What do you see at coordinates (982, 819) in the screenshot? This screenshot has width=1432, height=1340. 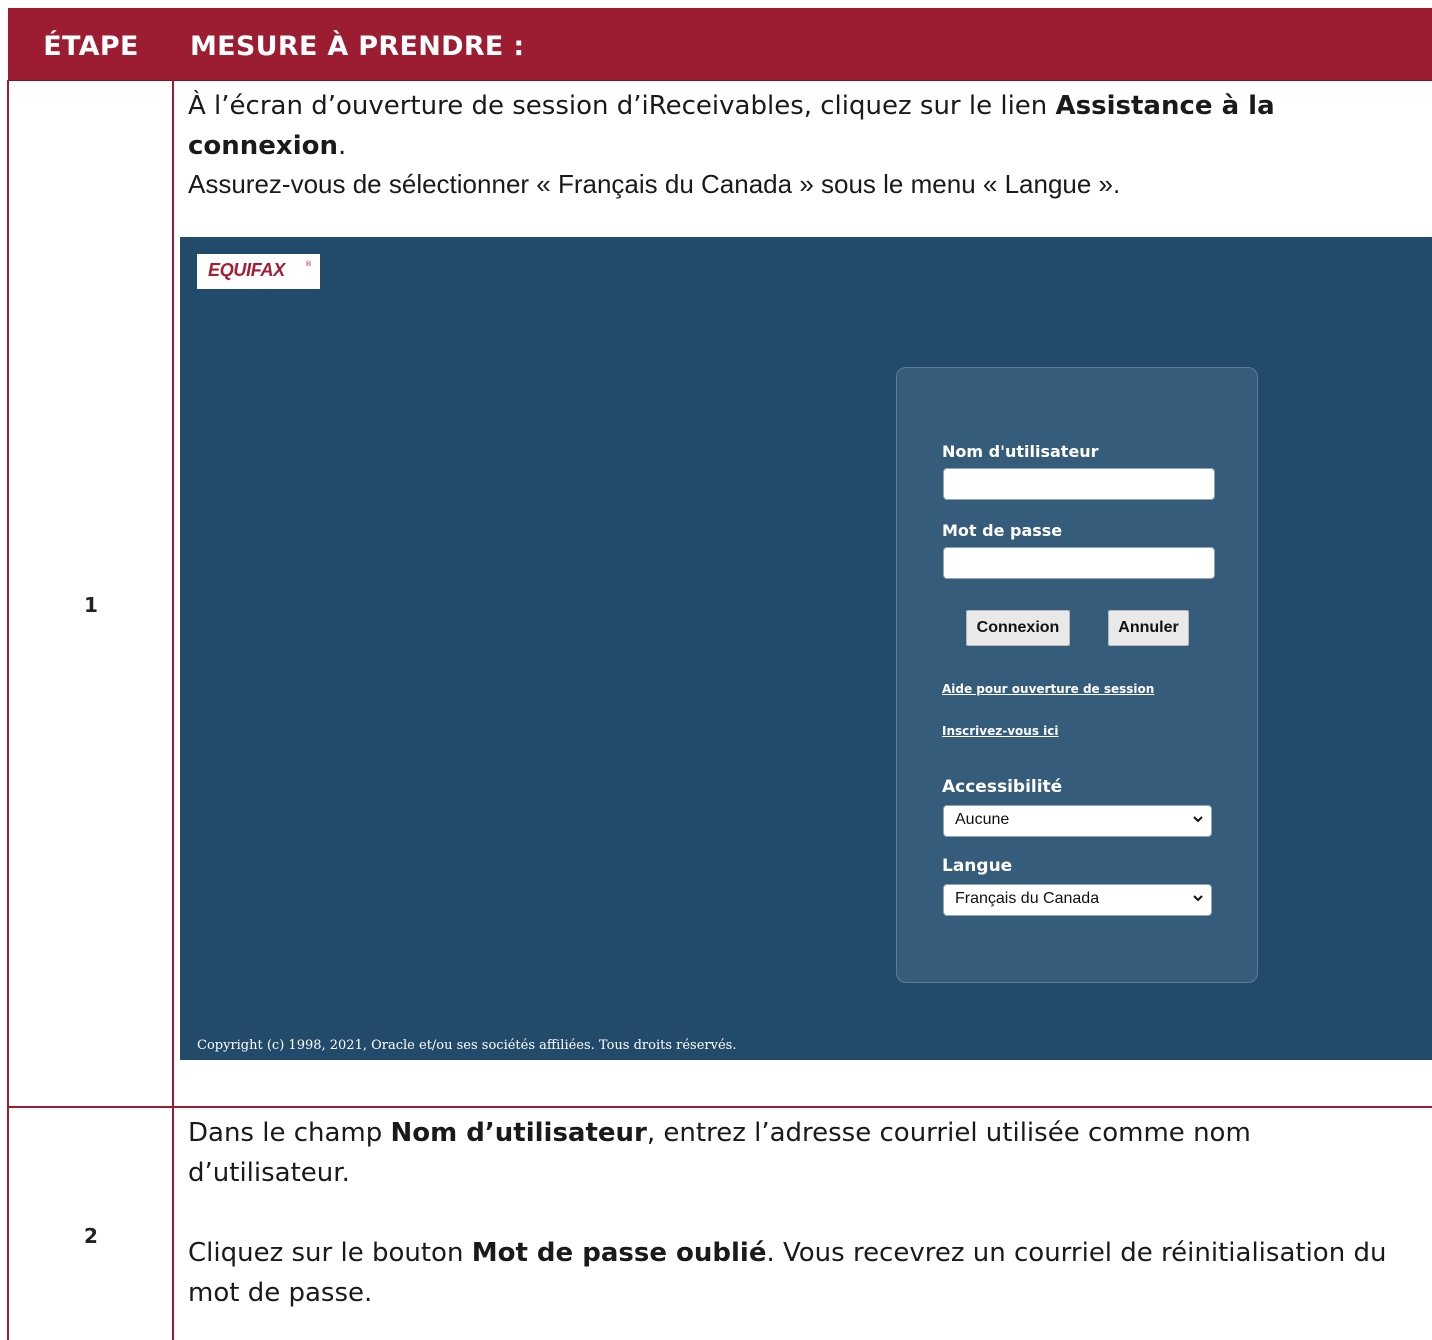 I see `accessibility-value: Aucune` at bounding box center [982, 819].